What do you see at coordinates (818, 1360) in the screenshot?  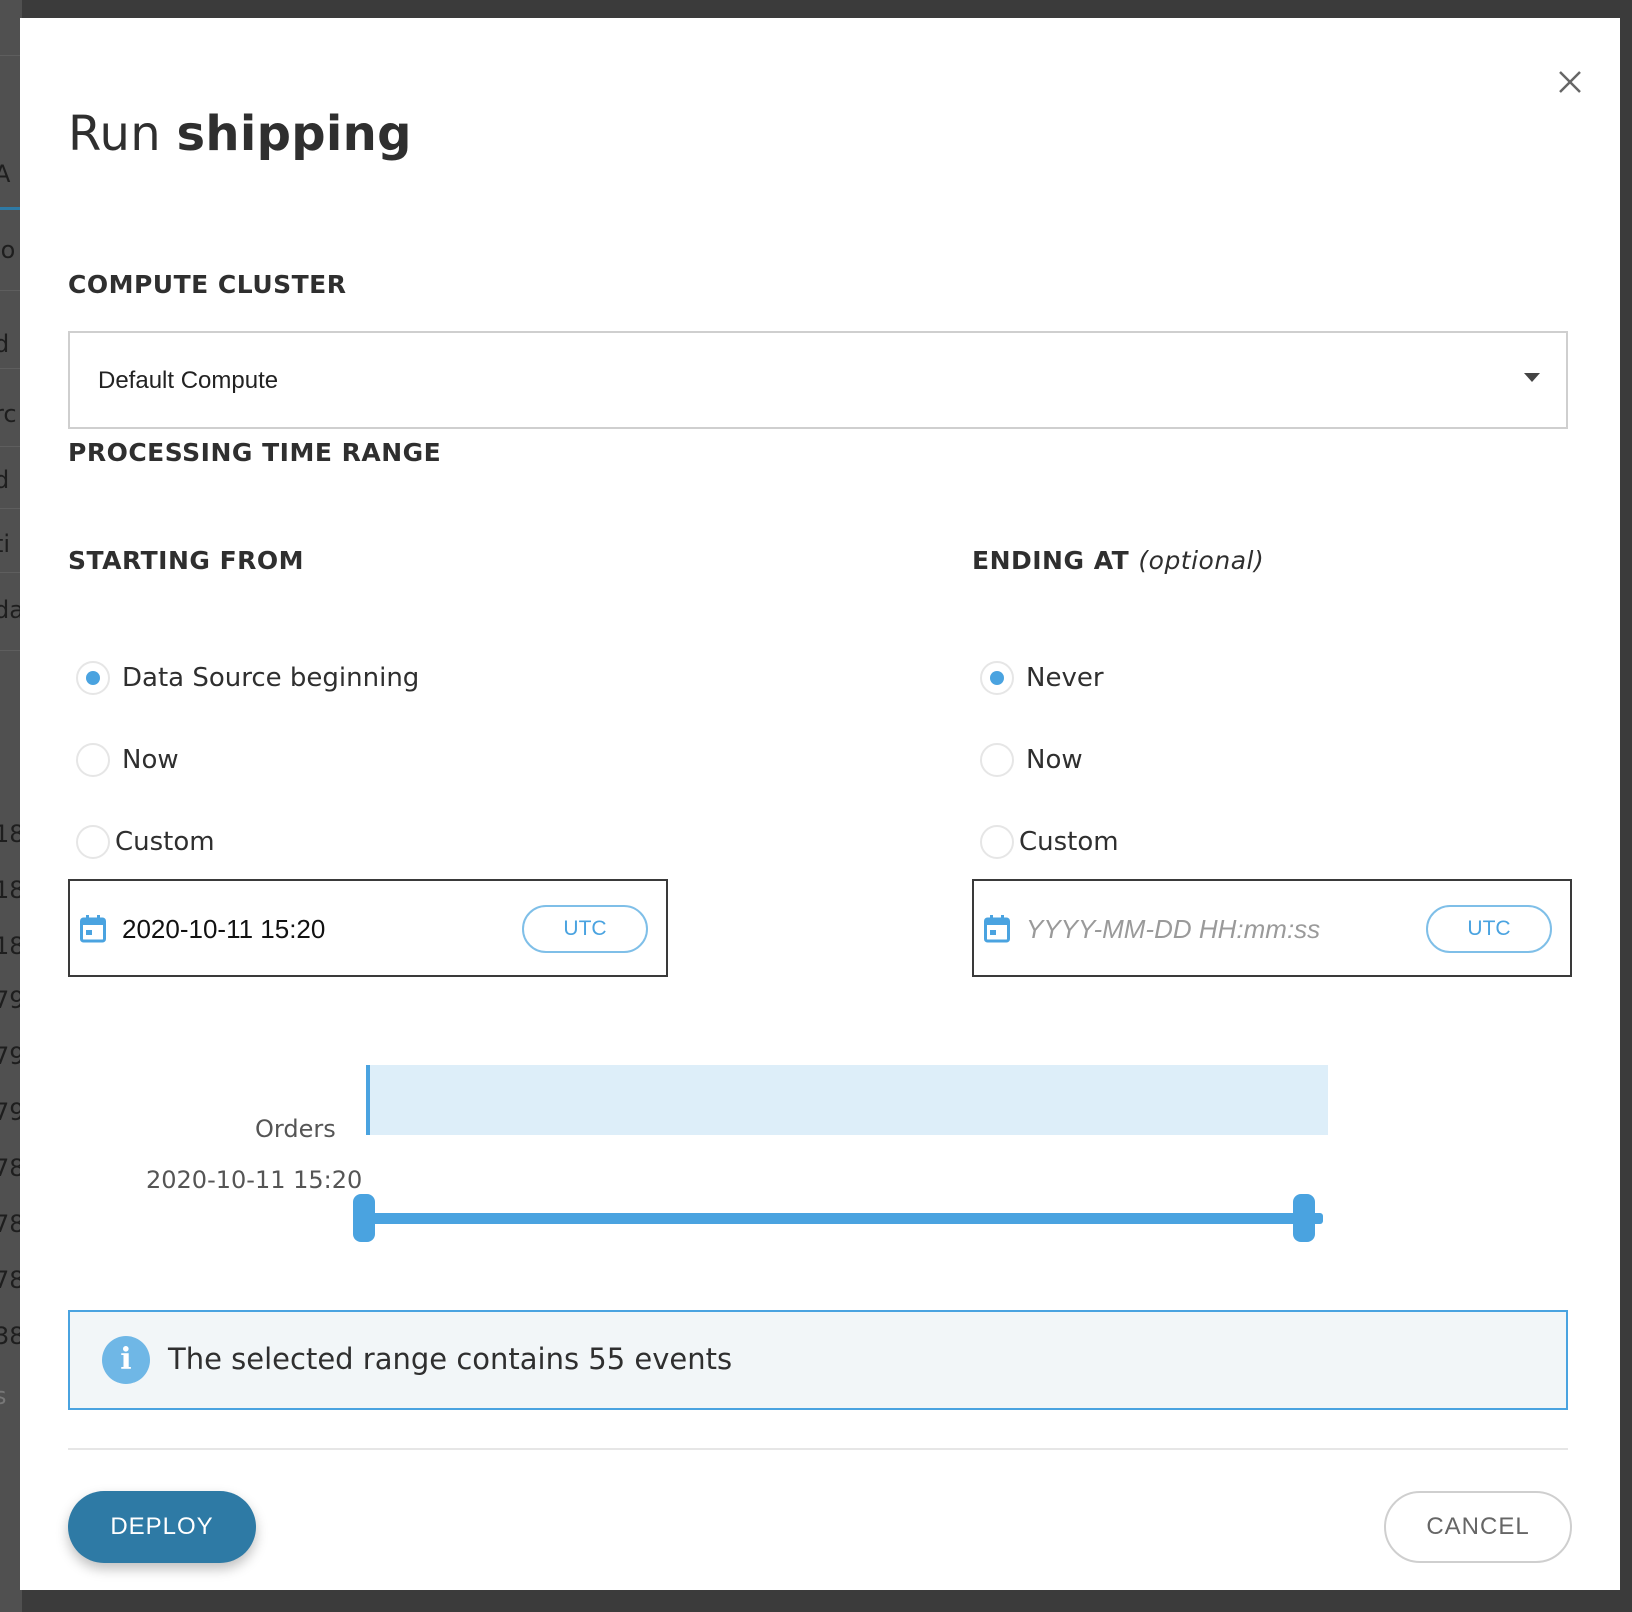 I see `info-banner: i The selected range contains 55 events` at bounding box center [818, 1360].